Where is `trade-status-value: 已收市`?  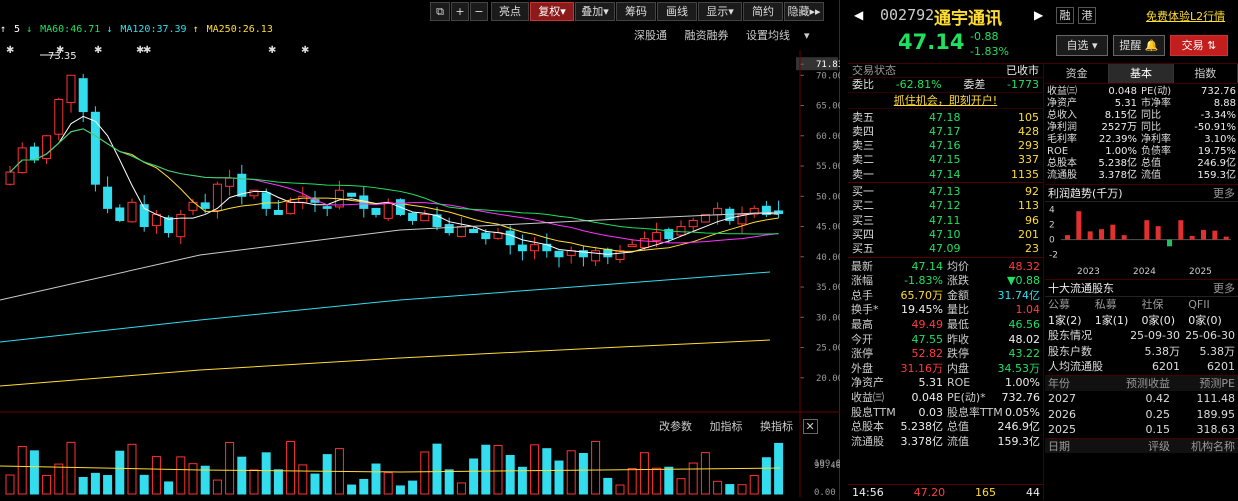
trade-status-value: 已收市 is located at coordinates (1022, 70).